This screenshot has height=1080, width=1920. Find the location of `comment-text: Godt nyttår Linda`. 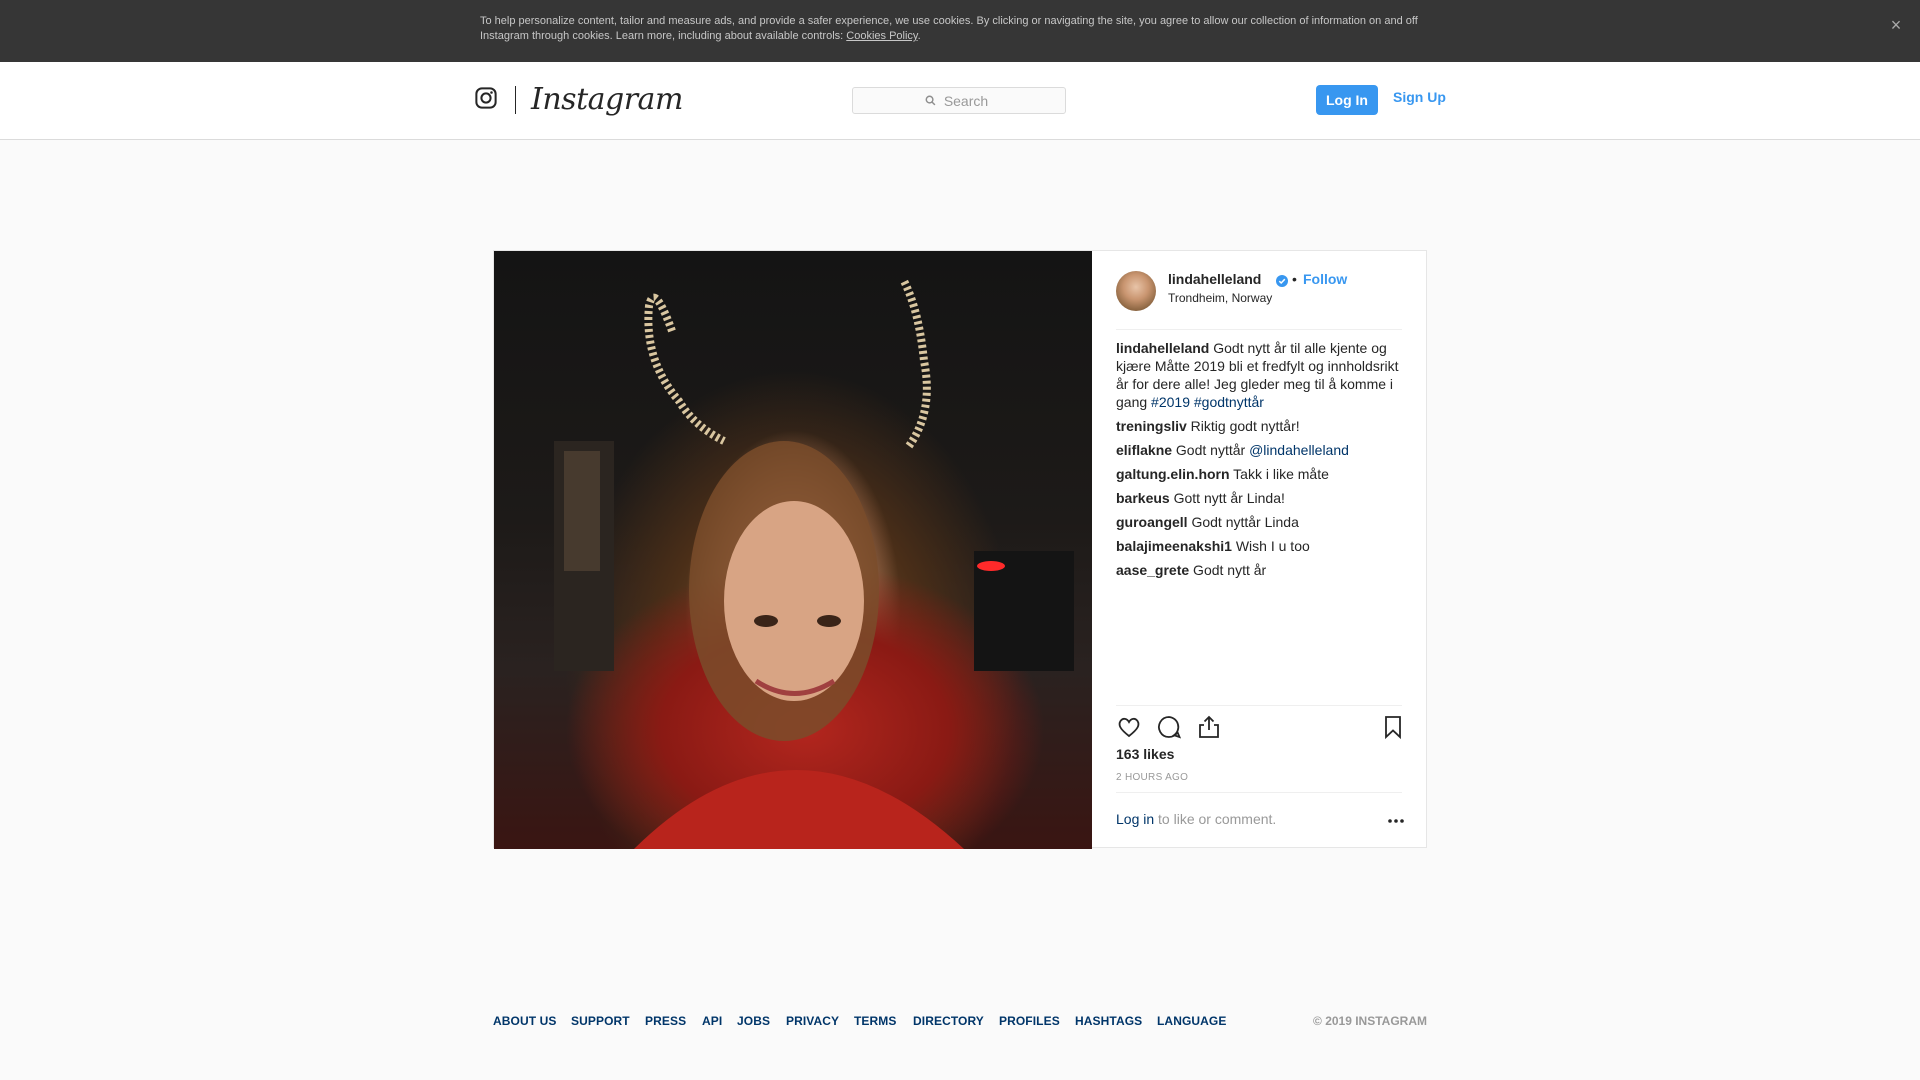

comment-text: Godt nyttår Linda is located at coordinates (1243, 522).